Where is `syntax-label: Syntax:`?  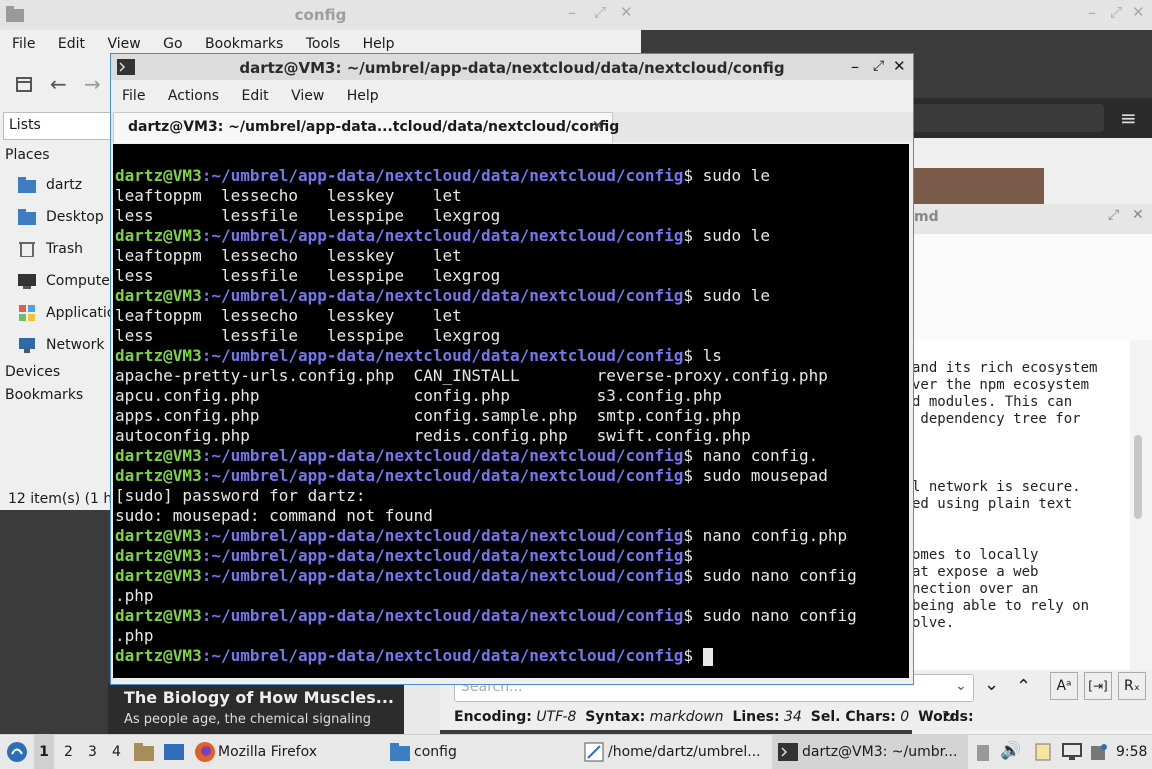
syntax-label: Syntax: is located at coordinates (615, 717).